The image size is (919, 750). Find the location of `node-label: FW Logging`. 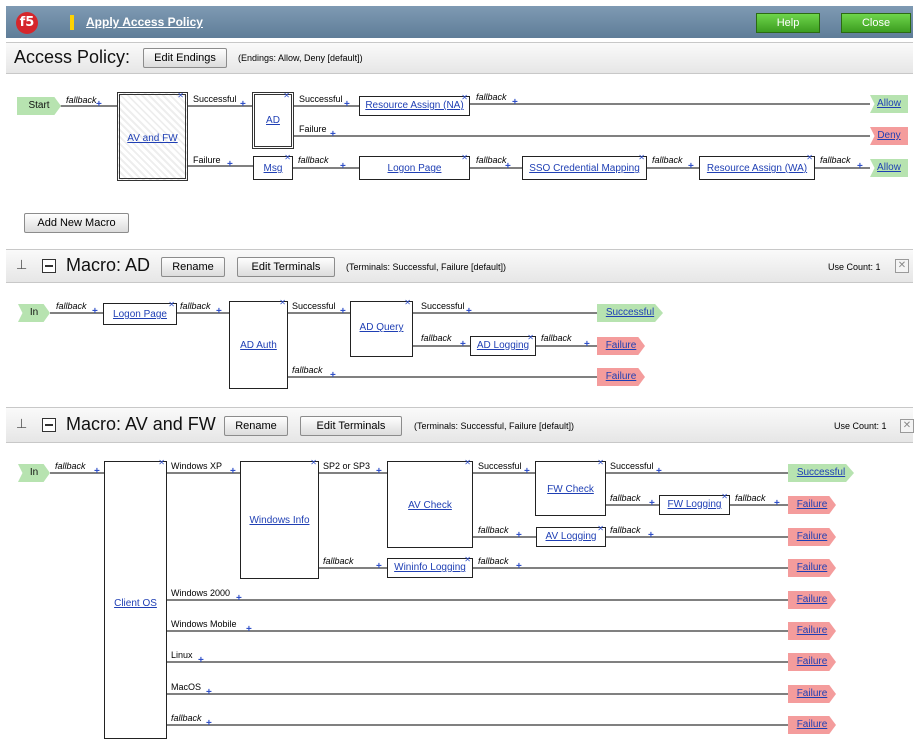

node-label: FW Logging is located at coordinates (694, 504).